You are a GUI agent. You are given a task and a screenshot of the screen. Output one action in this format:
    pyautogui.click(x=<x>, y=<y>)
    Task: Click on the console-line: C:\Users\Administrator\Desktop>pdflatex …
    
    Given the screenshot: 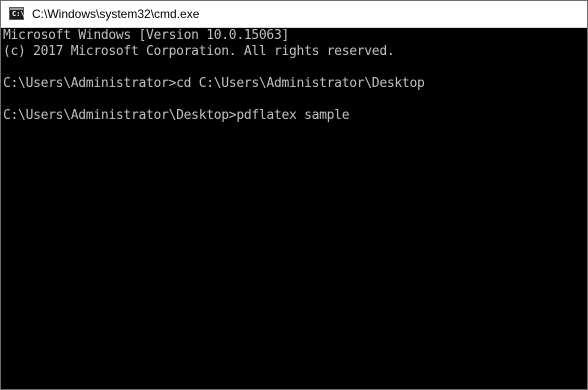 What is the action you would take?
    pyautogui.click(x=294, y=116)
    